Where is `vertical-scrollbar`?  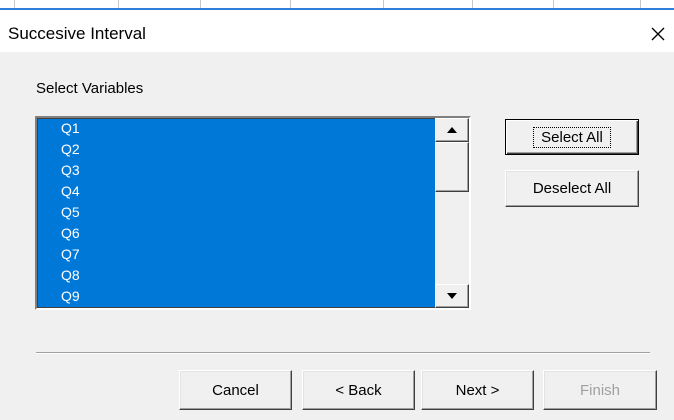
vertical-scrollbar is located at coordinates (452, 213).